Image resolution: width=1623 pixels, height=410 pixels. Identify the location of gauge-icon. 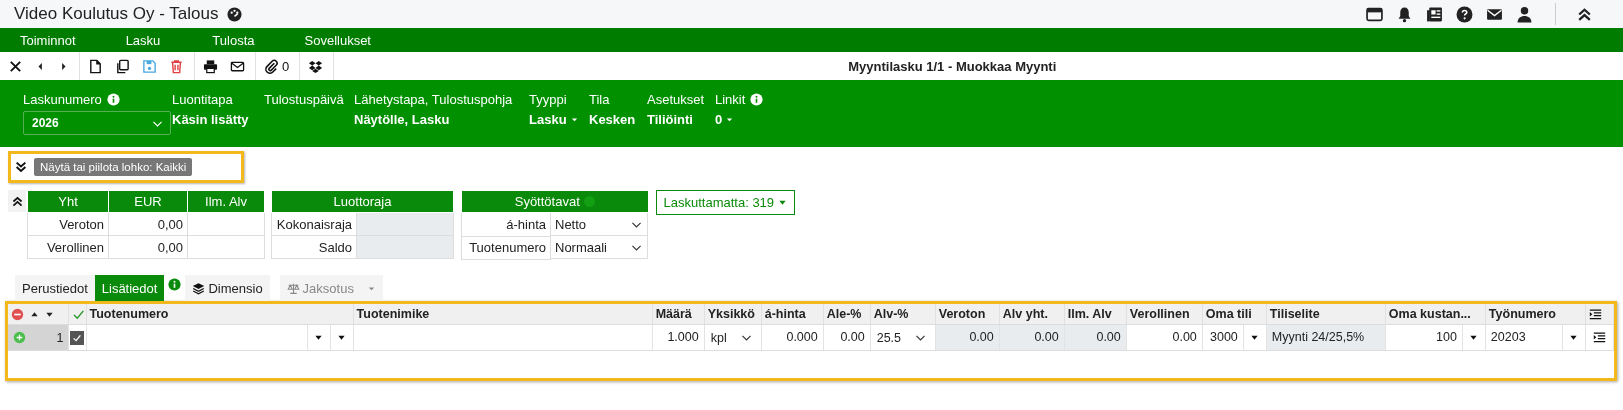
(235, 14).